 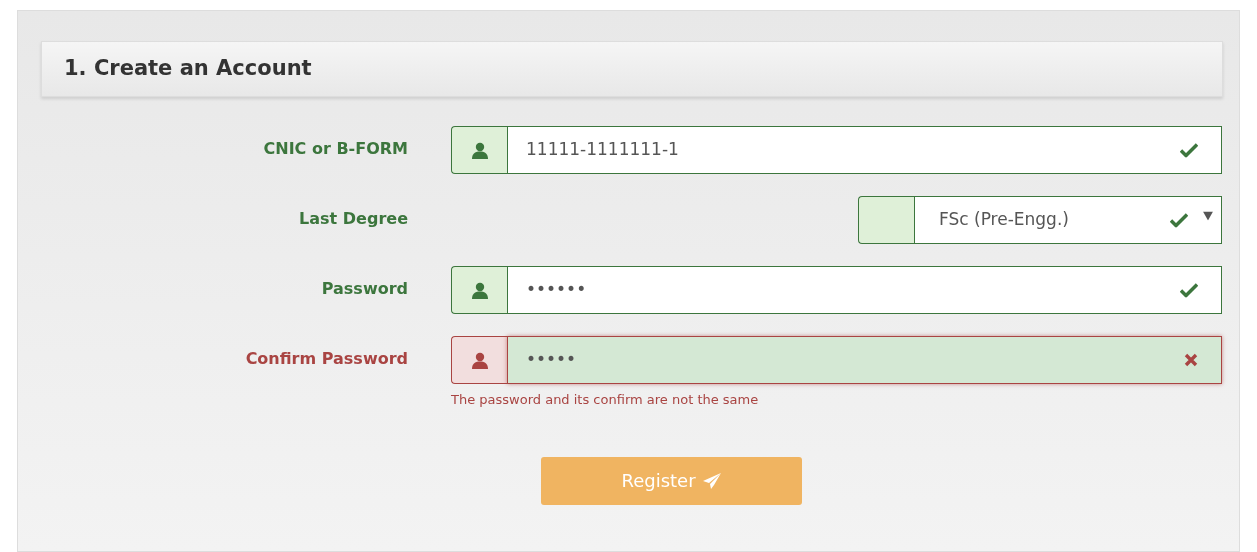 What do you see at coordinates (353, 219) in the screenshot?
I see `field-label: Last Degree` at bounding box center [353, 219].